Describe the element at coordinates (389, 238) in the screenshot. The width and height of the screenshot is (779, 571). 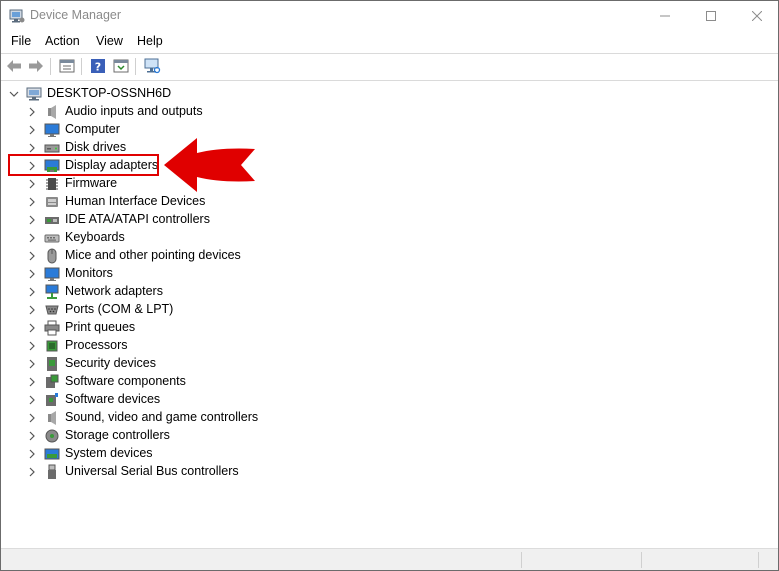
I see `tree-item-keyboards: Keyboards` at that location.